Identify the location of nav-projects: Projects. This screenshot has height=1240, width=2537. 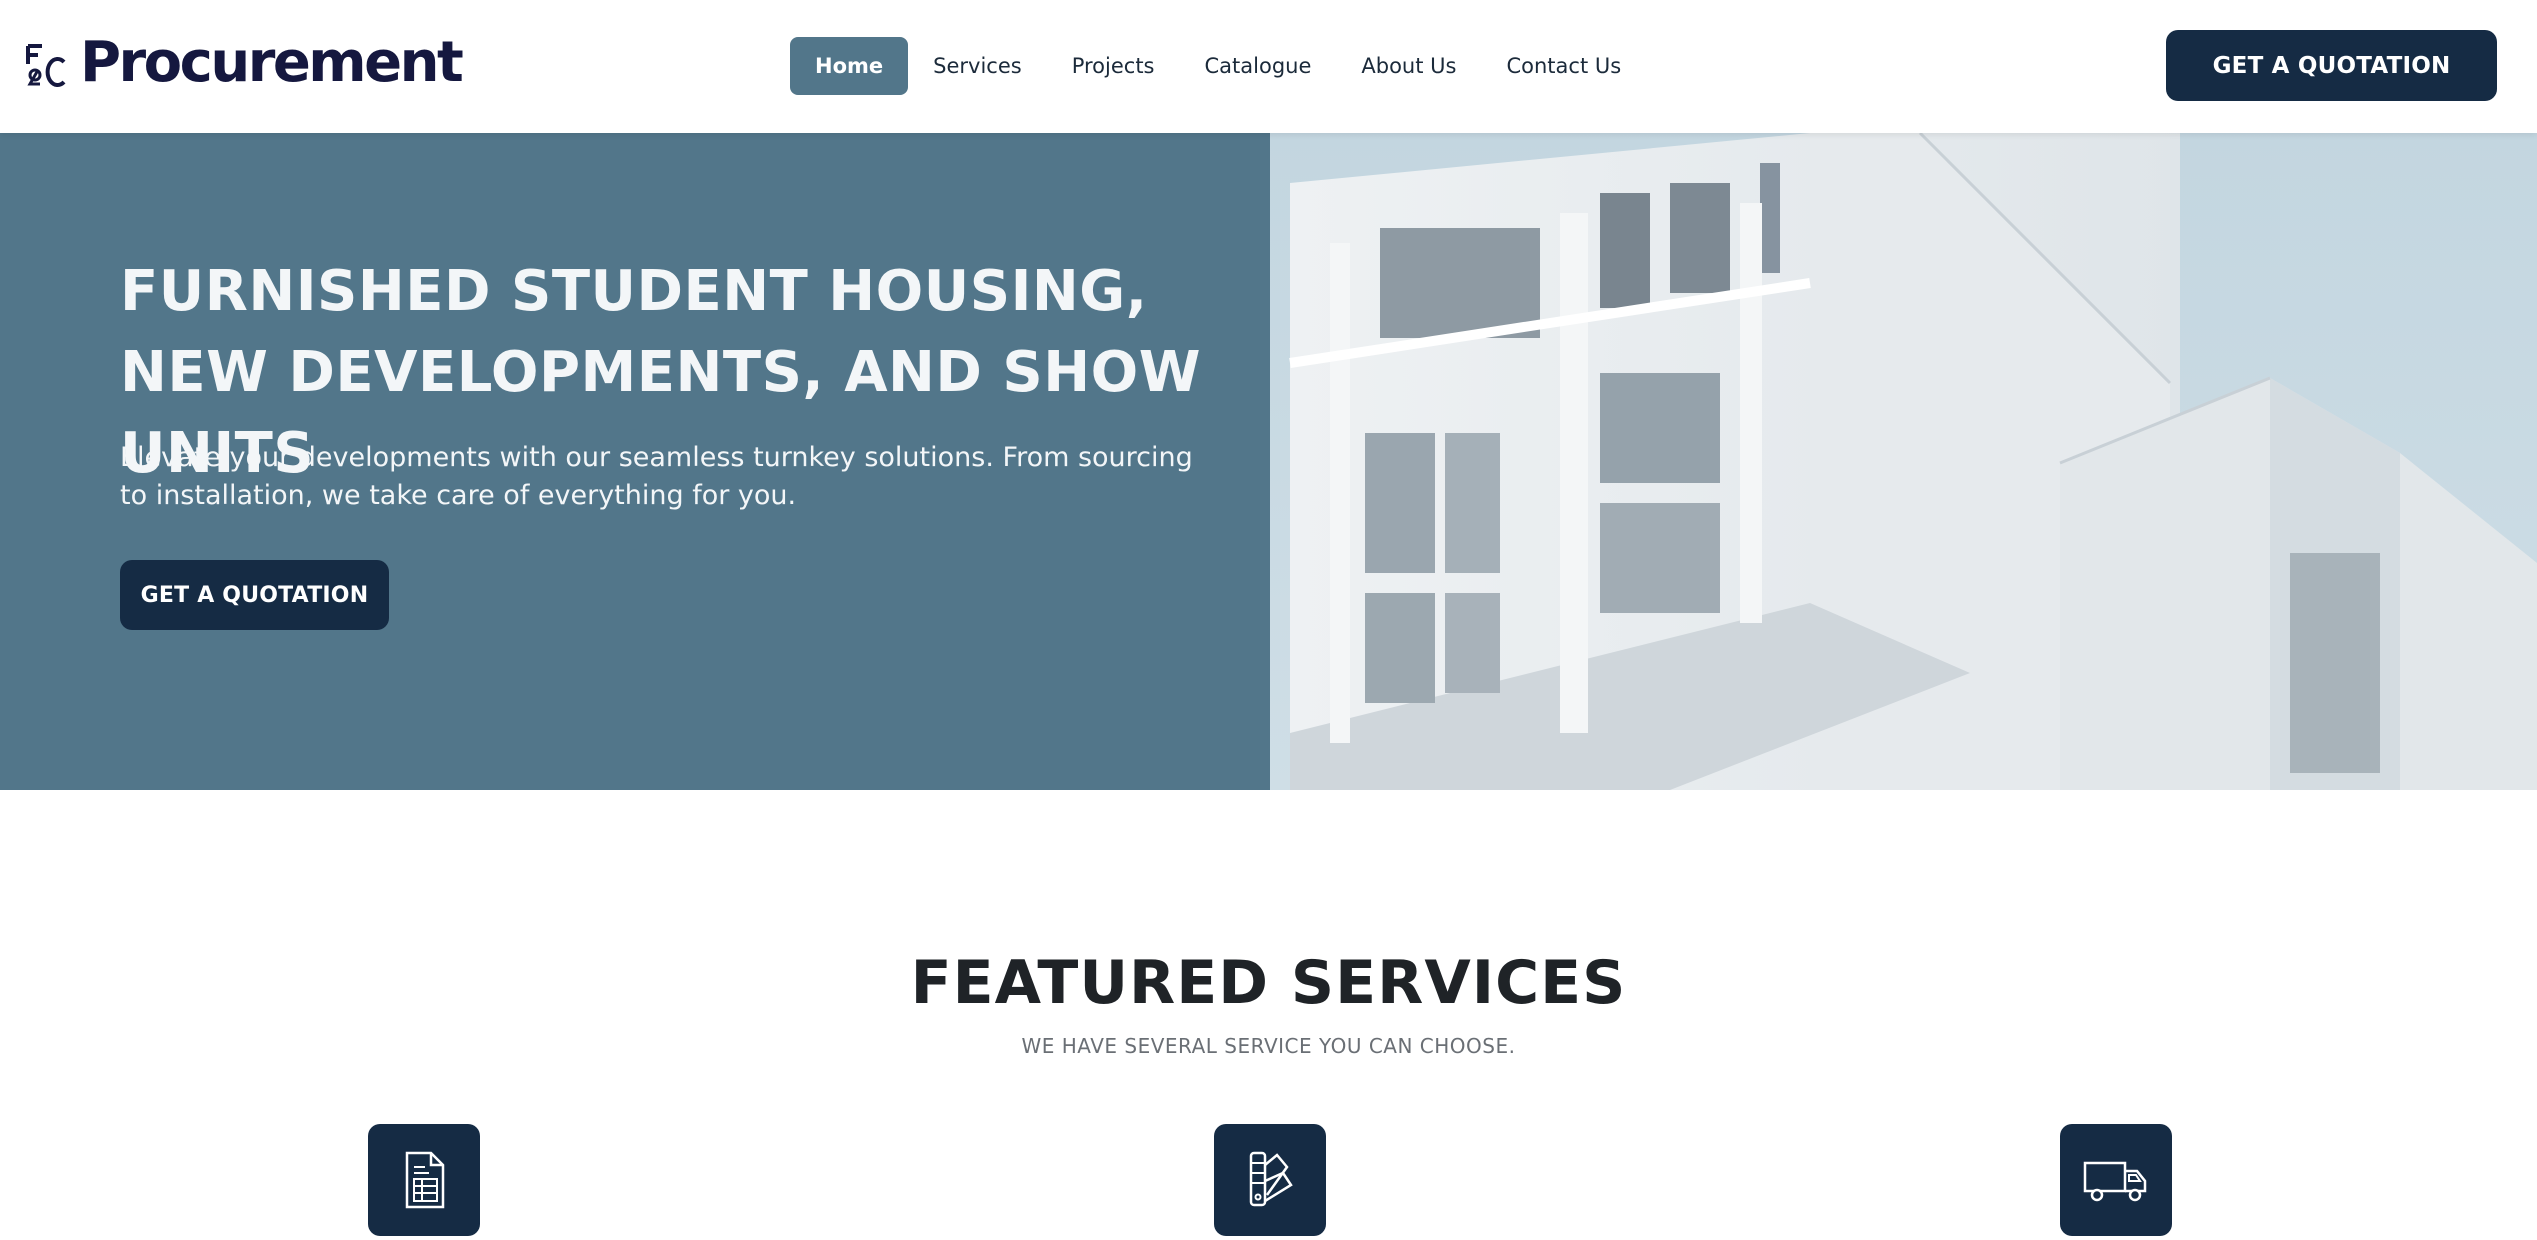
(1113, 66).